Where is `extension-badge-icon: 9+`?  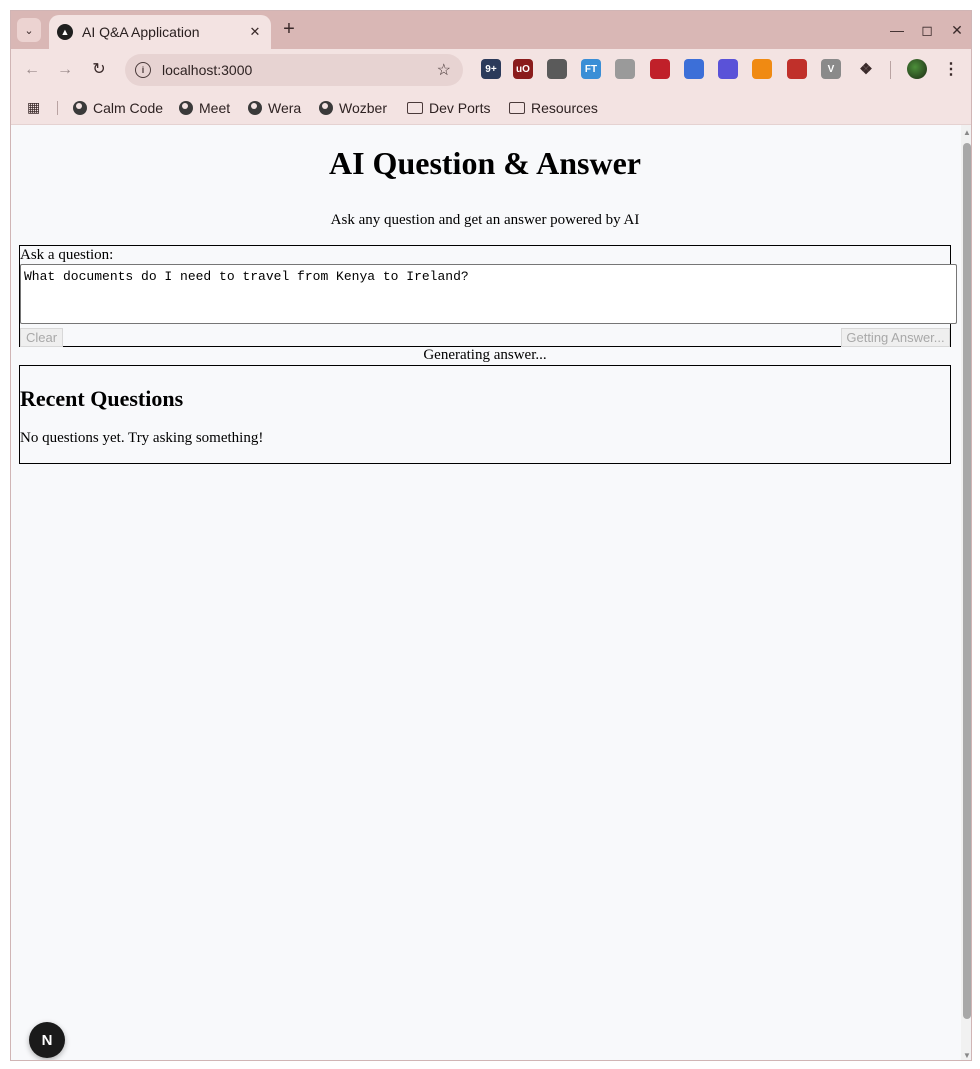
extension-badge-icon: 9+ is located at coordinates (491, 69).